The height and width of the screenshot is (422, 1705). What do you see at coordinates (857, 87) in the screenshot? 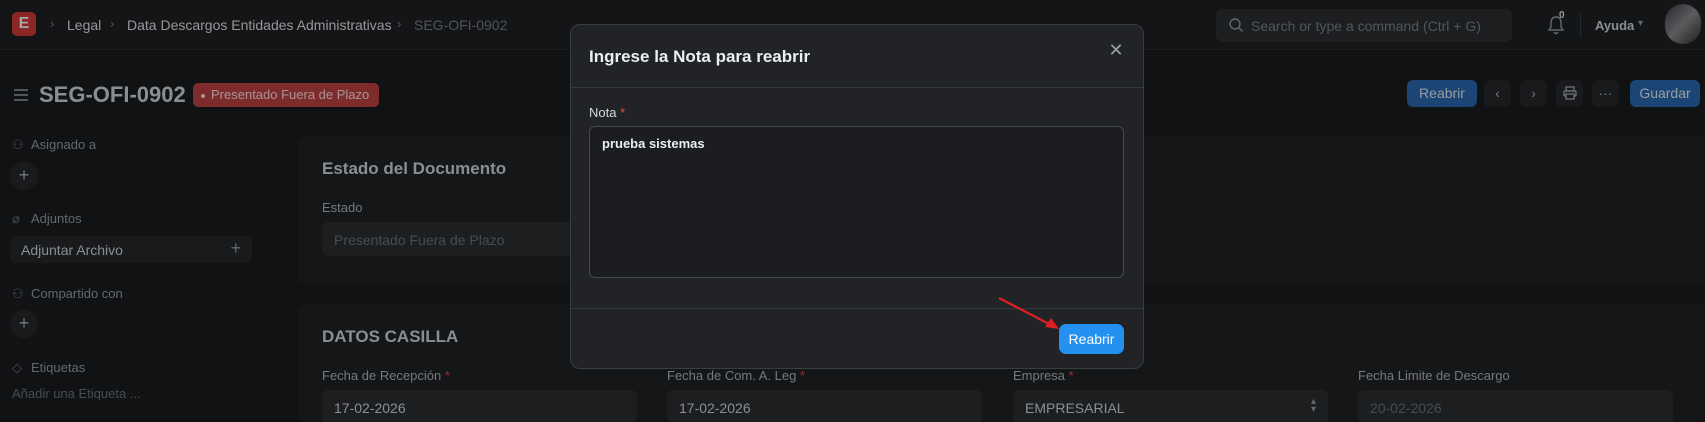
I see `divider` at bounding box center [857, 87].